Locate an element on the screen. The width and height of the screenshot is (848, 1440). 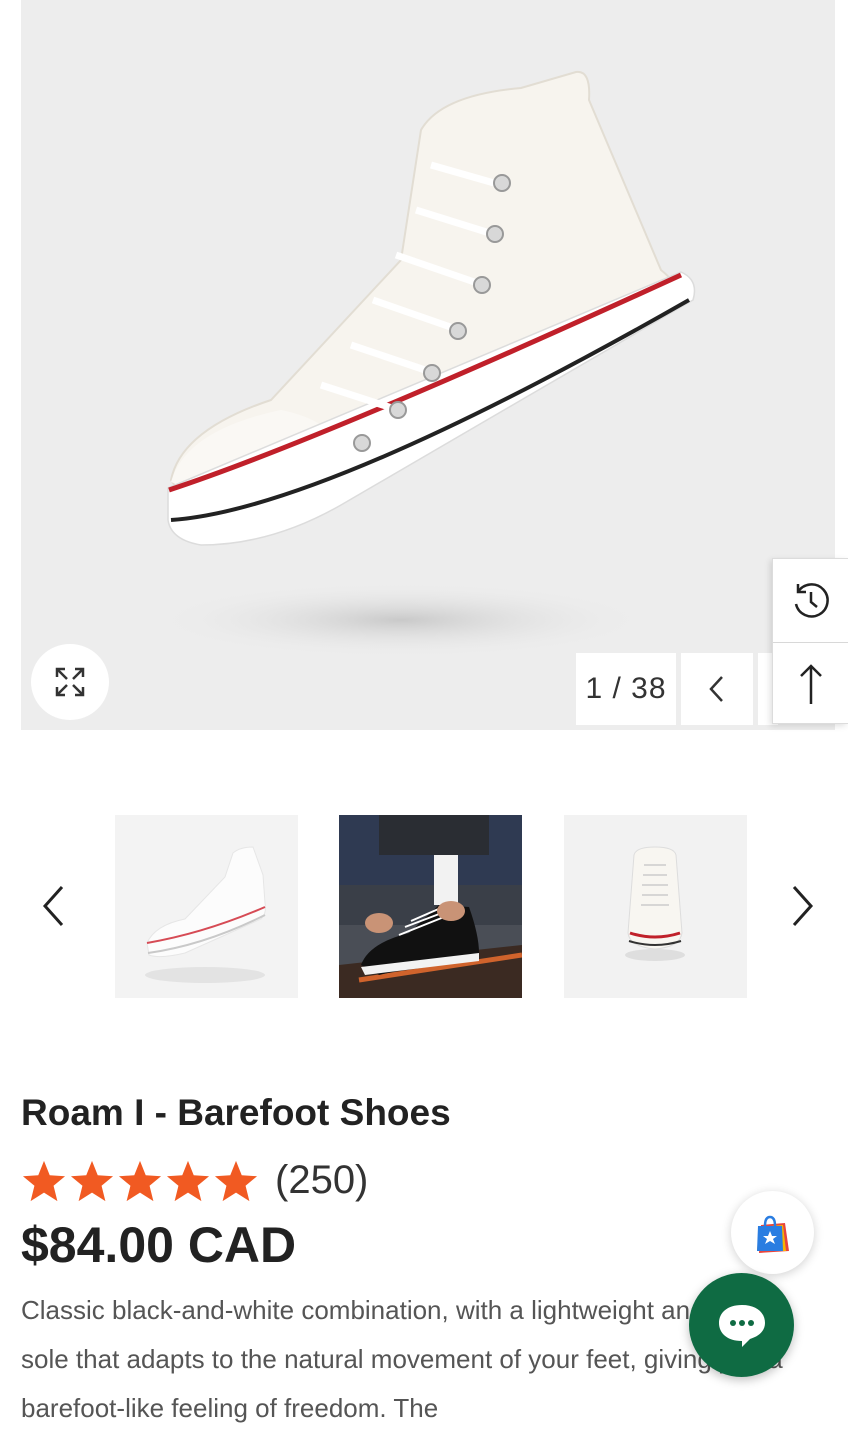
zoom-button is located at coordinates (70, 682).